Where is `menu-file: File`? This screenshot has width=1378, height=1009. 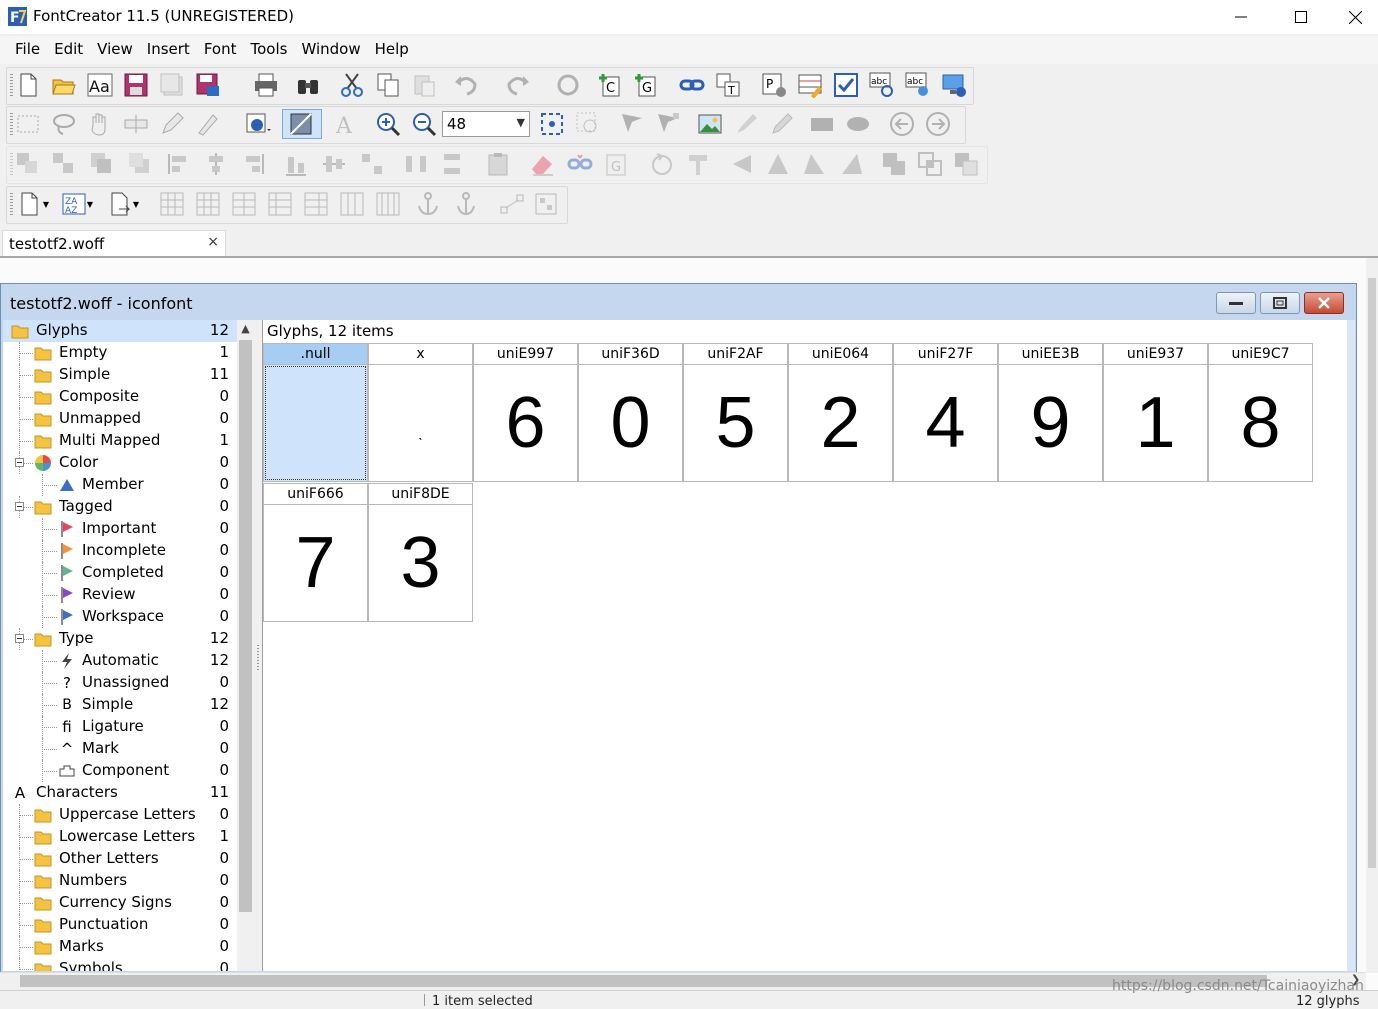 menu-file: File is located at coordinates (27, 50).